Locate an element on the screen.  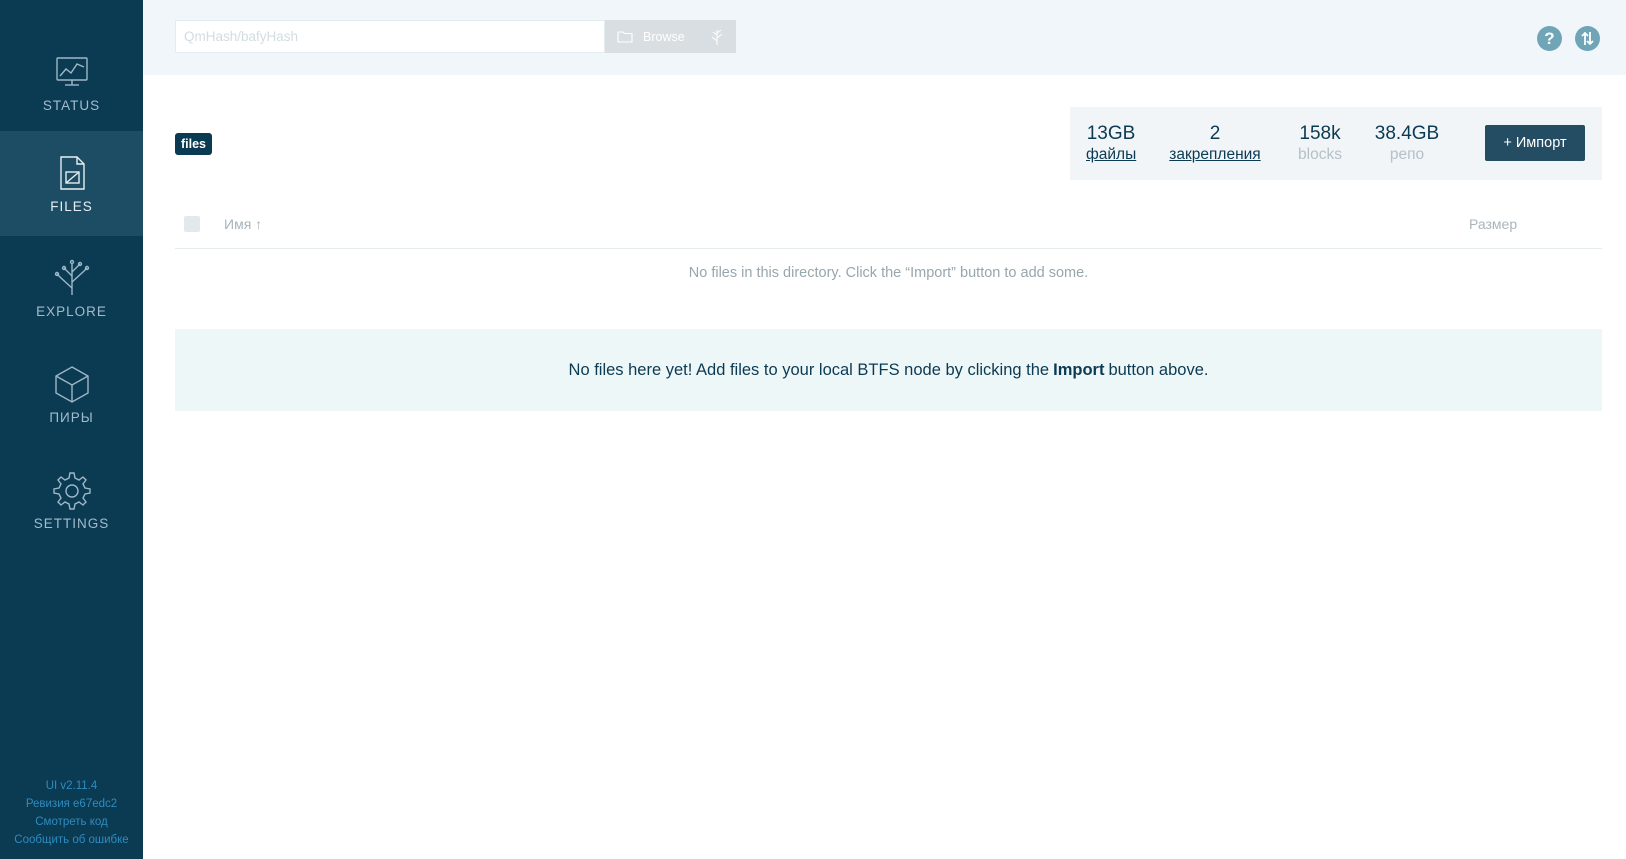
files-table-header: Имя ↑ Размер is located at coordinates (888, 227).